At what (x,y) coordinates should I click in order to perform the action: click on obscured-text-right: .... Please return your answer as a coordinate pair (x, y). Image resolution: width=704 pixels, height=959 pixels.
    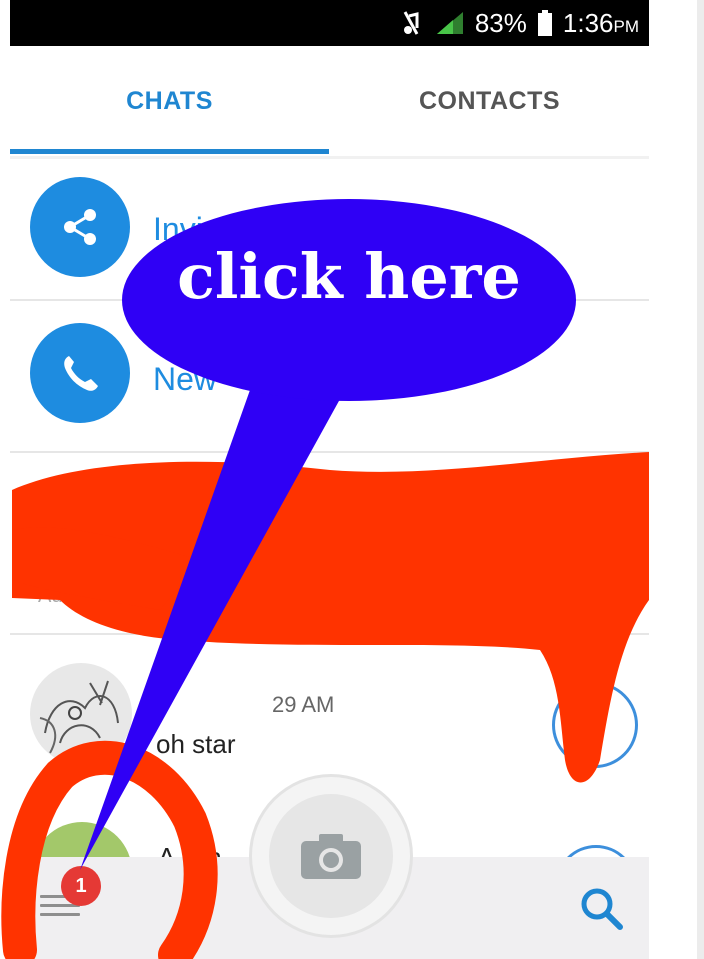
    Looking at the image, I should click on (538, 596).